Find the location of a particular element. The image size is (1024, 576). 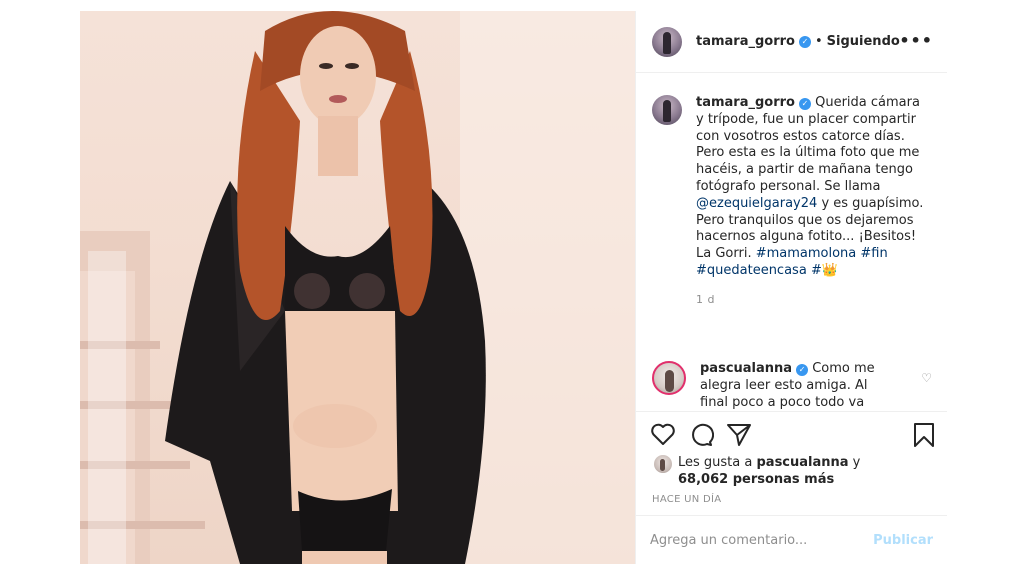

post-header: tamara_gorro ✓ • Siguiendo ••• is located at coordinates (791, 42).